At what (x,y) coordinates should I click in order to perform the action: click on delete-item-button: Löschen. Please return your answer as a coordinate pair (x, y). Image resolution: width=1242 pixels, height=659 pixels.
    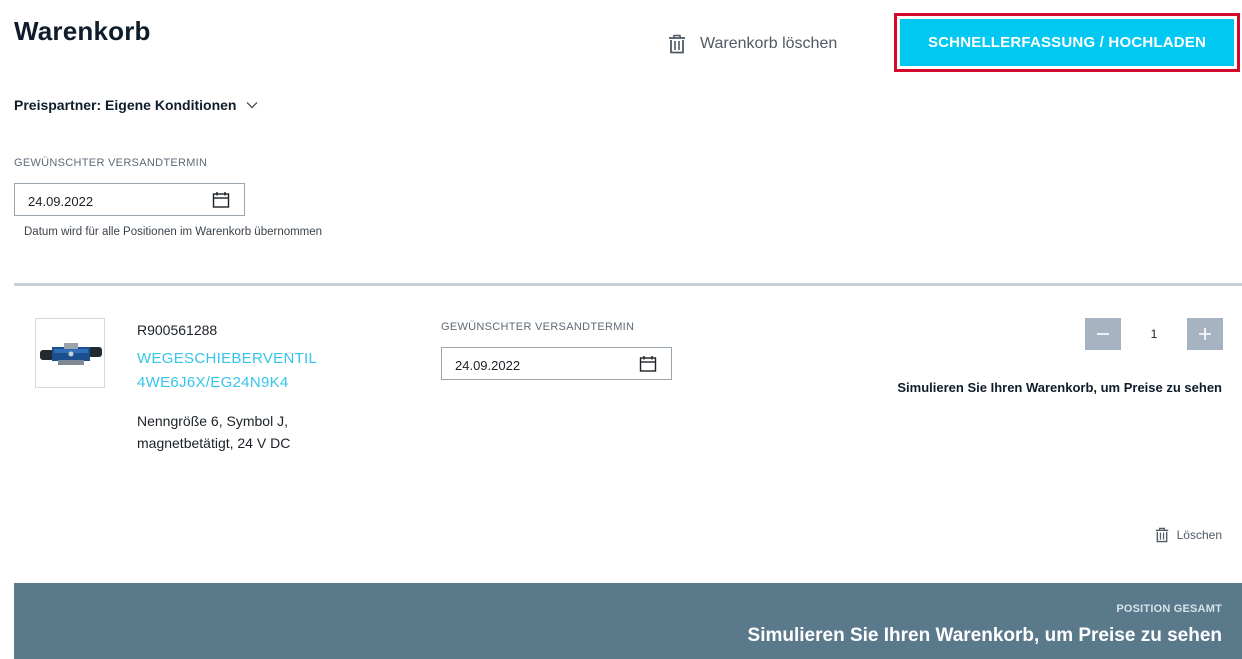
    Looking at the image, I should click on (1188, 535).